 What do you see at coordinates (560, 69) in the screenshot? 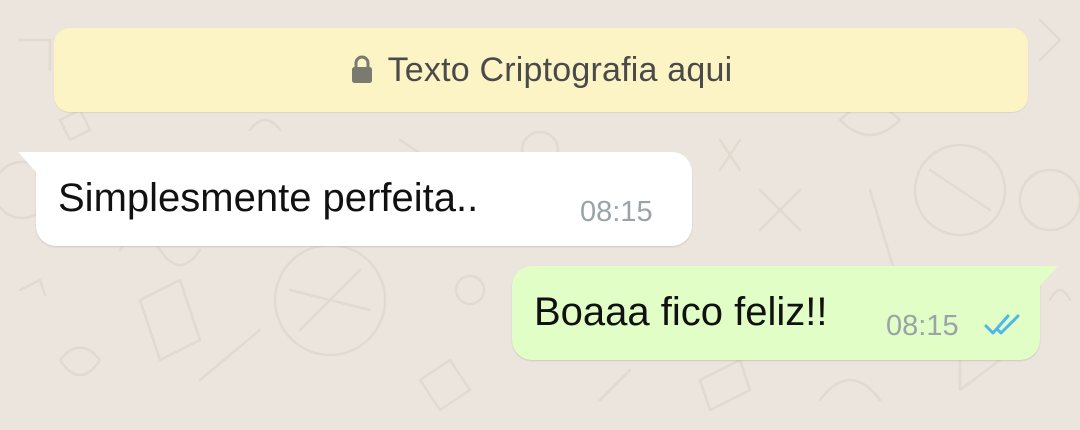
I see `encryption-notice-text: Texto Criptografia aqui` at bounding box center [560, 69].